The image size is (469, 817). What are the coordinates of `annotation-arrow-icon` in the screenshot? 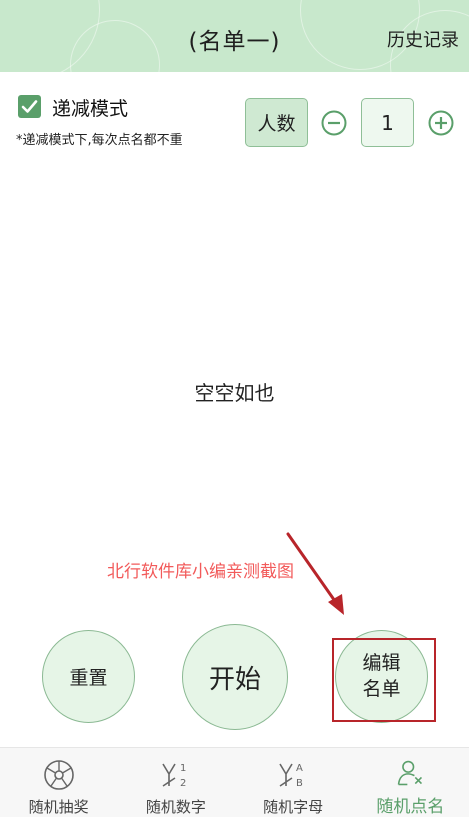 It's located at (315, 573).